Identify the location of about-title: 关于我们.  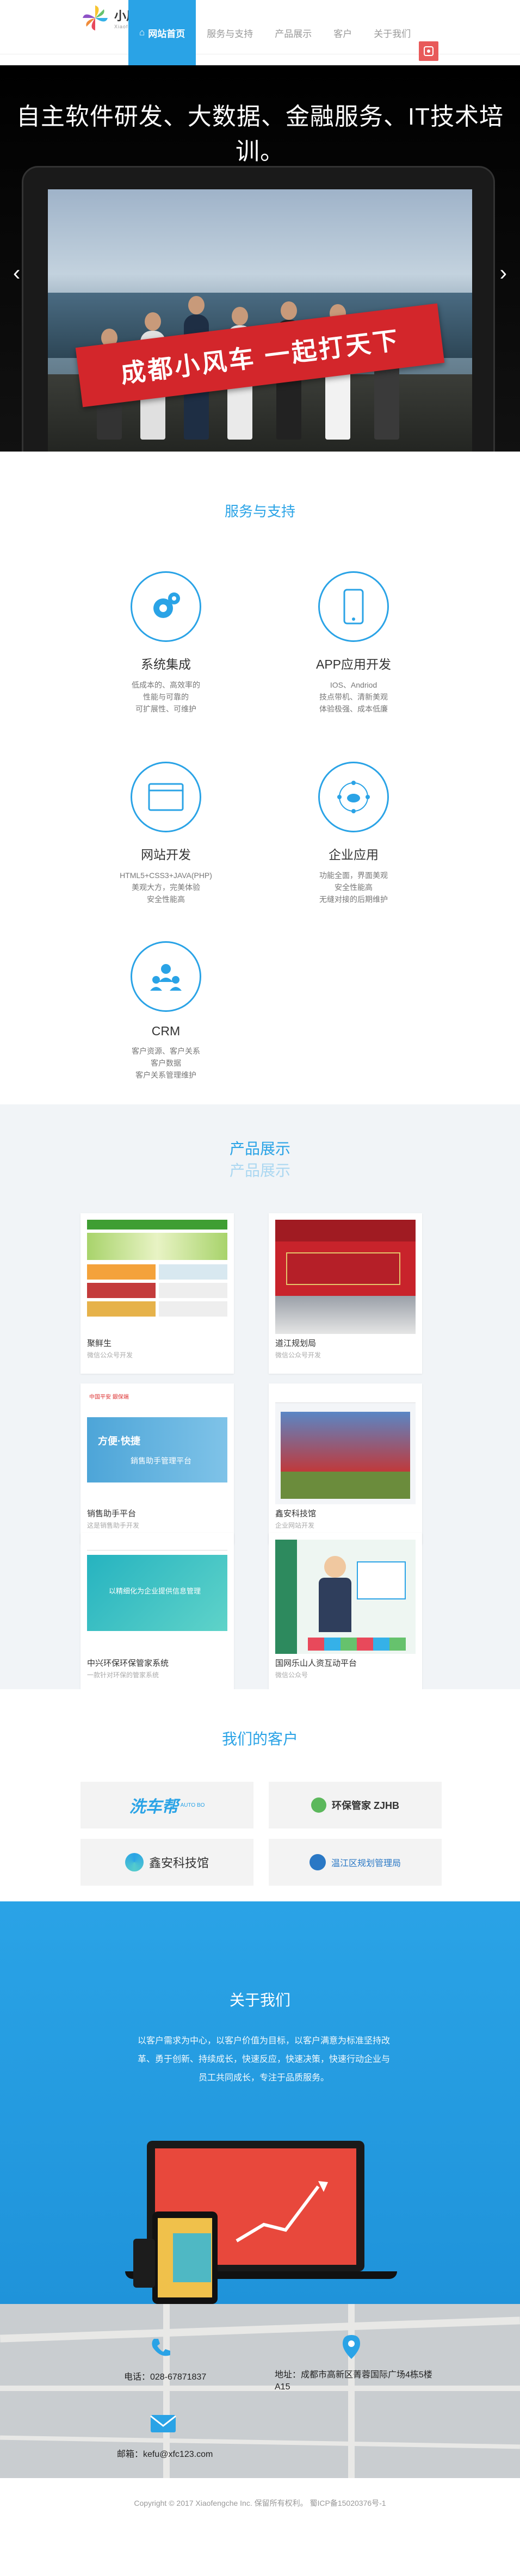
(259, 2000).